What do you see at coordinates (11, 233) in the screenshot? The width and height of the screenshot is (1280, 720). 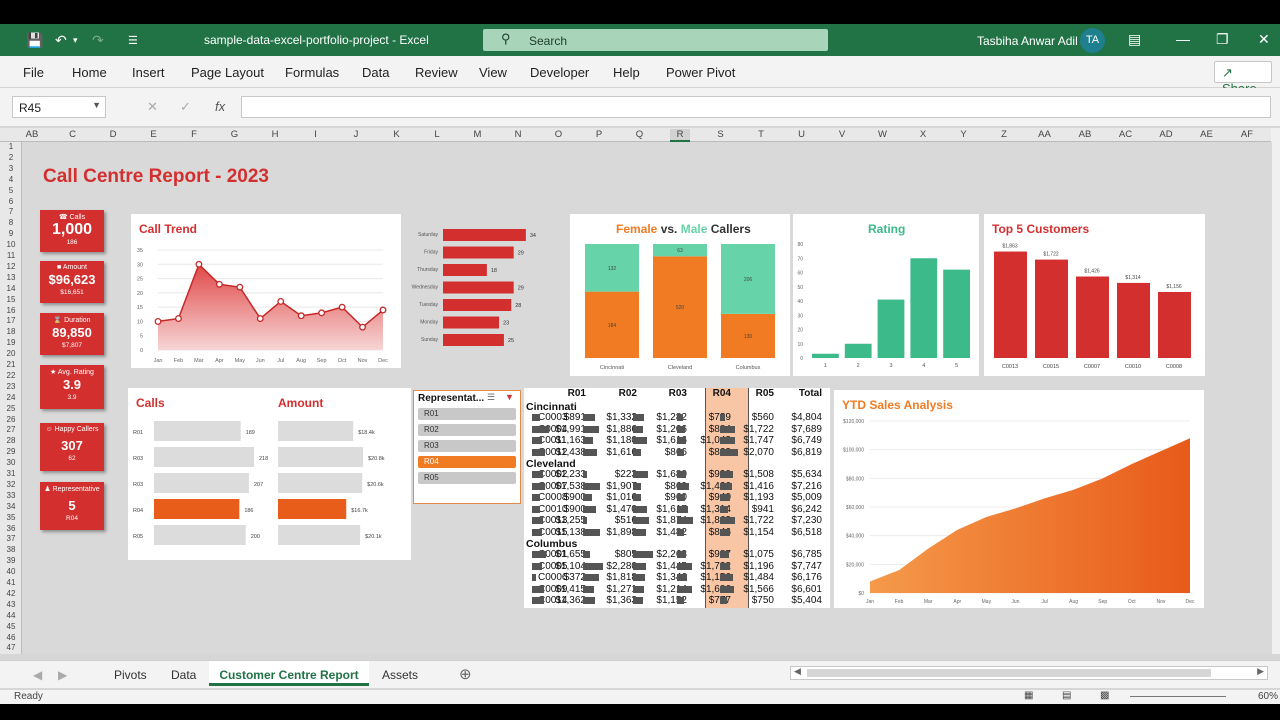 I see `row-header: 9` at bounding box center [11, 233].